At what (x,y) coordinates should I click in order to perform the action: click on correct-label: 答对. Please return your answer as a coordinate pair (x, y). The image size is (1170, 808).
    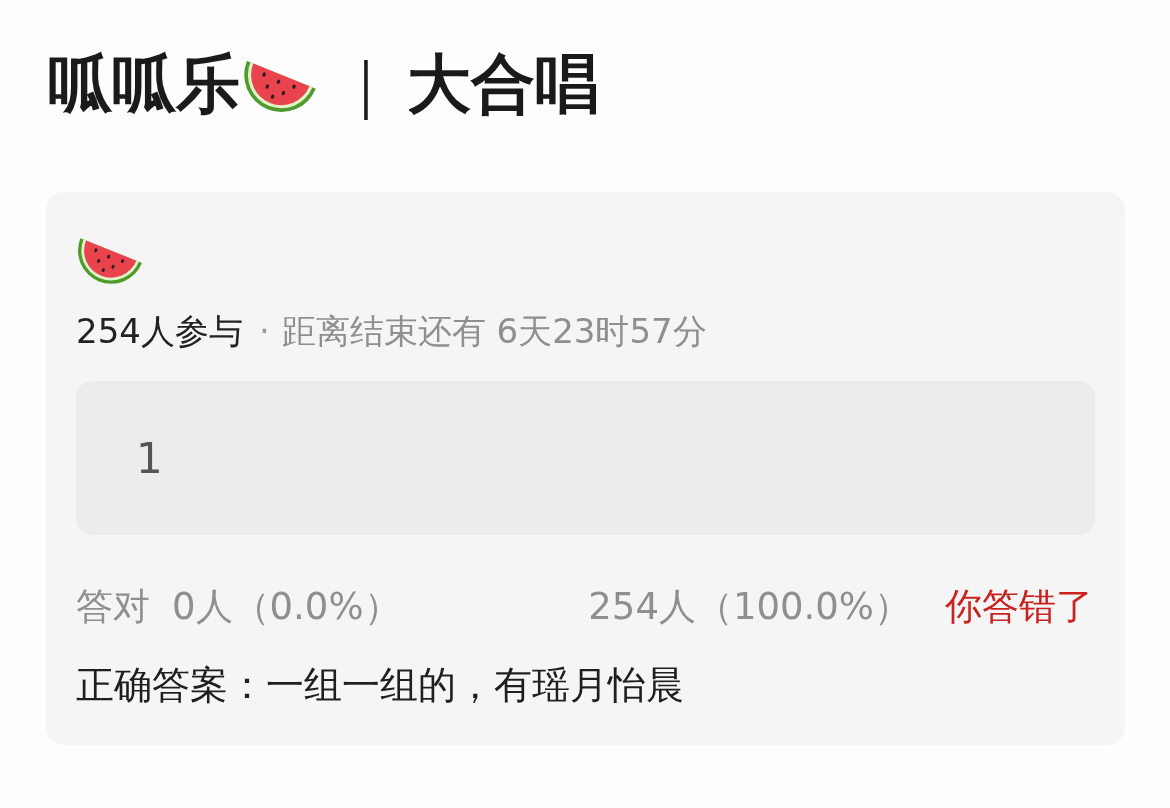
    Looking at the image, I should click on (113, 607).